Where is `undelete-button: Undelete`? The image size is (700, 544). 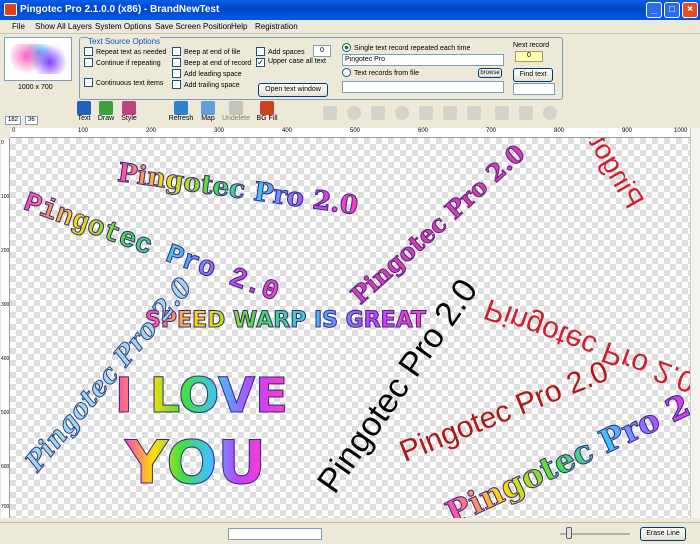 undelete-button: Undelete is located at coordinates (236, 114).